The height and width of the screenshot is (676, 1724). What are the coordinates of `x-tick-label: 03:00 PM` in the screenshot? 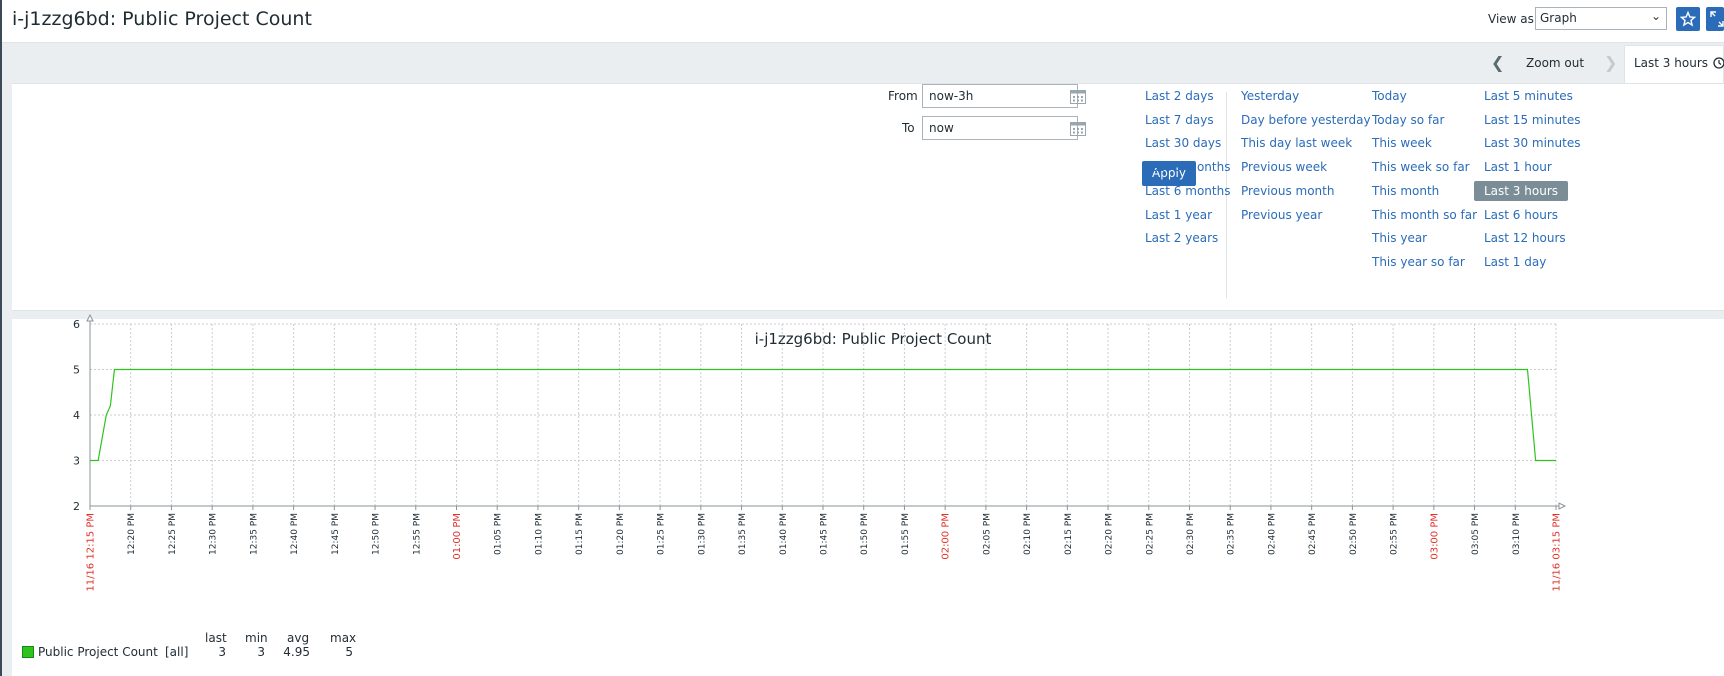 It's located at (1434, 536).